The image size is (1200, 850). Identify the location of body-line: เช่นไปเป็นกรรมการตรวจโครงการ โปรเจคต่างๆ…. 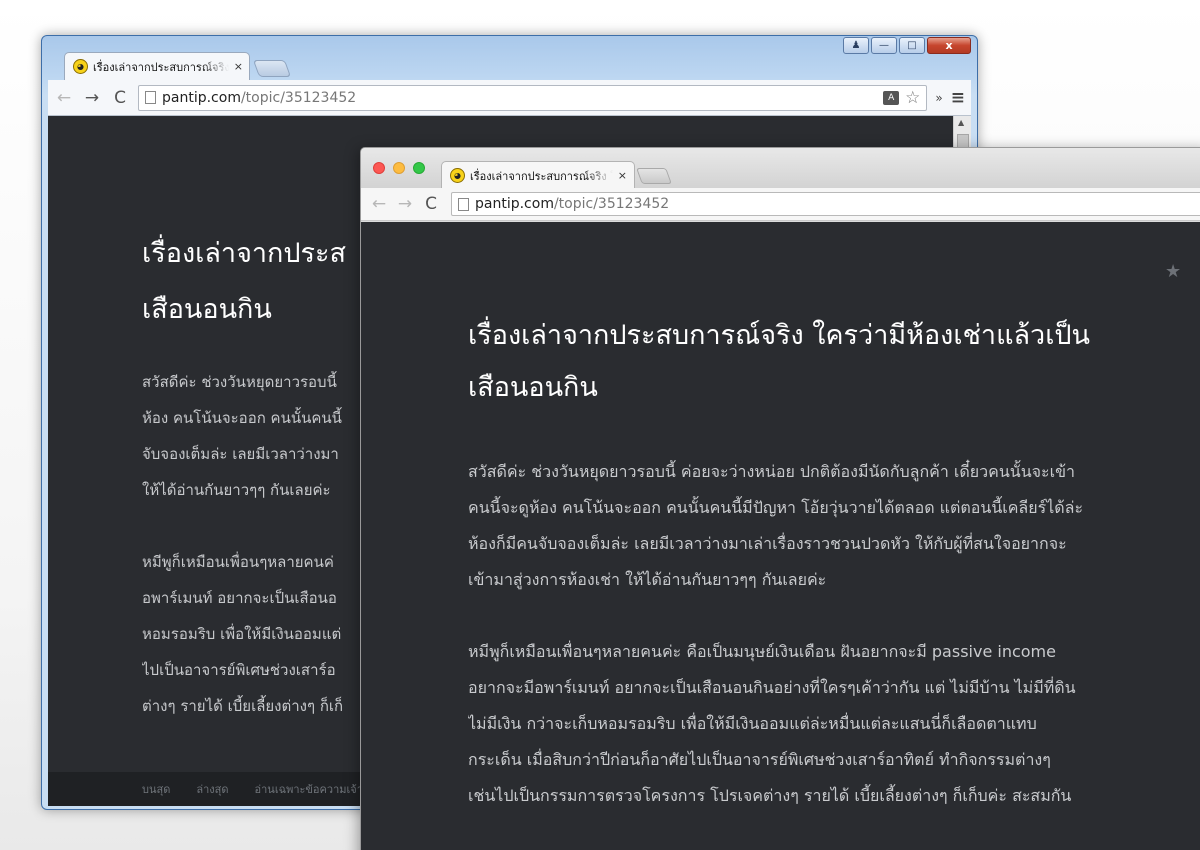
(770, 795).